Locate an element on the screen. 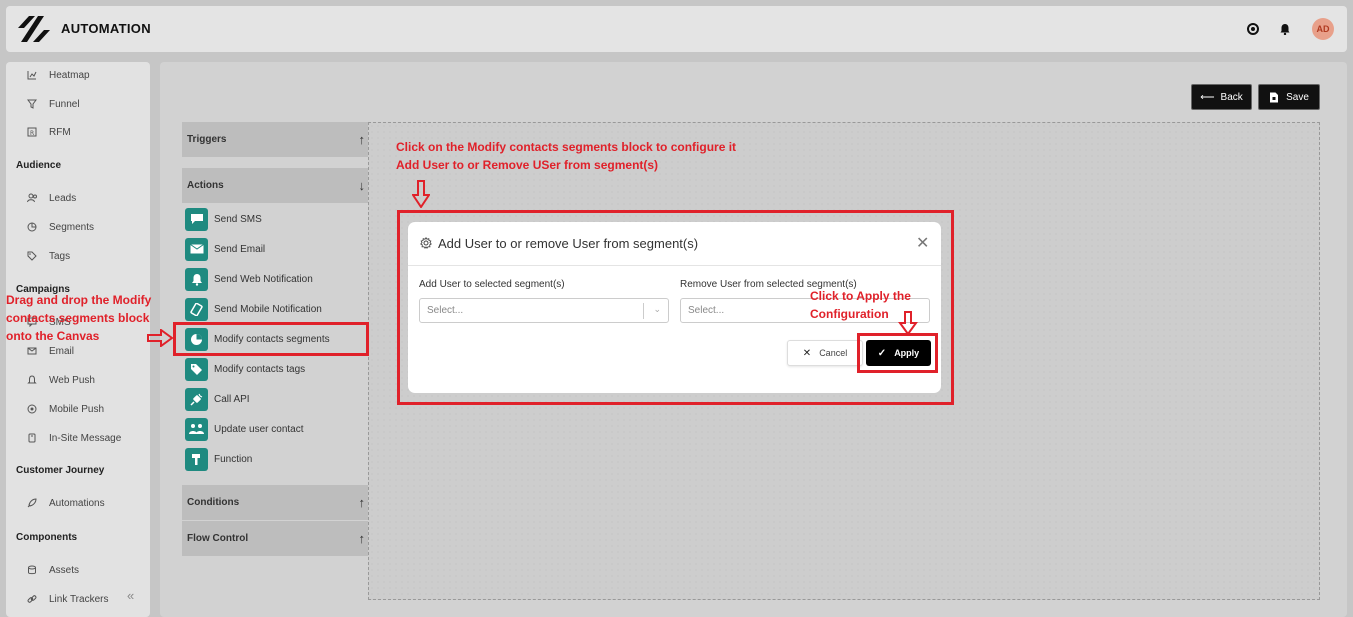  palette-item-send-mobile-notification: Send Mobile Notification is located at coordinates (253, 309).